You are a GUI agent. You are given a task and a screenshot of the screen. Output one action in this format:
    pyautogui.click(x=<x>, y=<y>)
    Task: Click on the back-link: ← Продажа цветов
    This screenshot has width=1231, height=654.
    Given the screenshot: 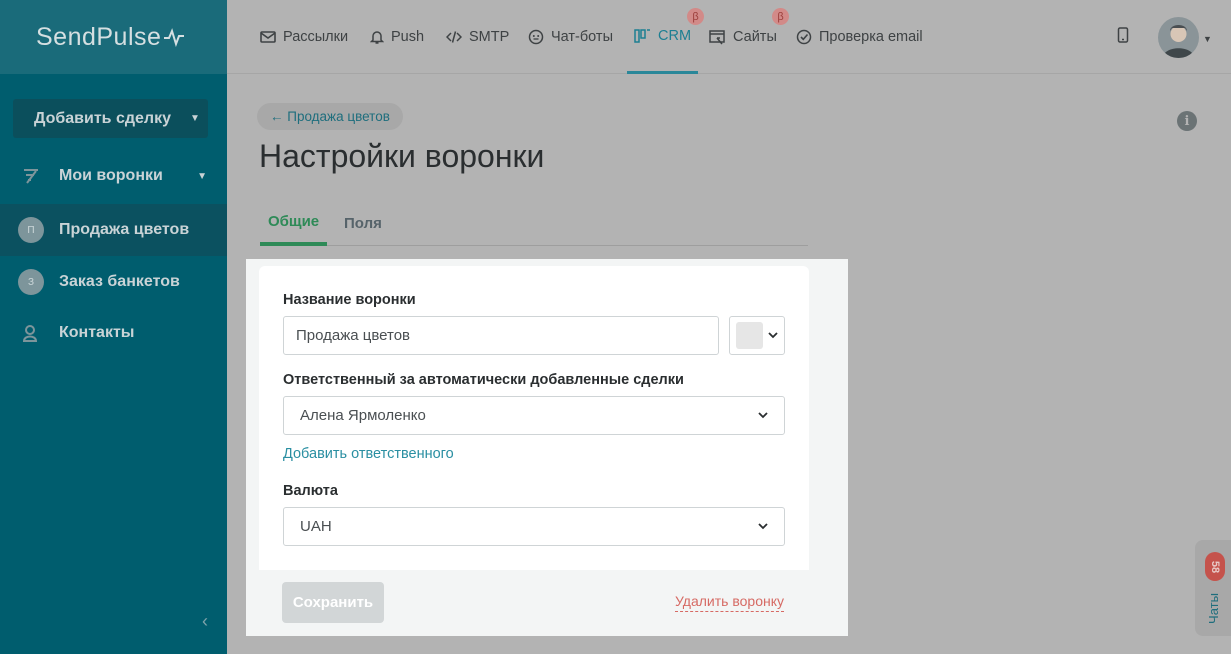 What is the action you would take?
    pyautogui.click(x=330, y=116)
    